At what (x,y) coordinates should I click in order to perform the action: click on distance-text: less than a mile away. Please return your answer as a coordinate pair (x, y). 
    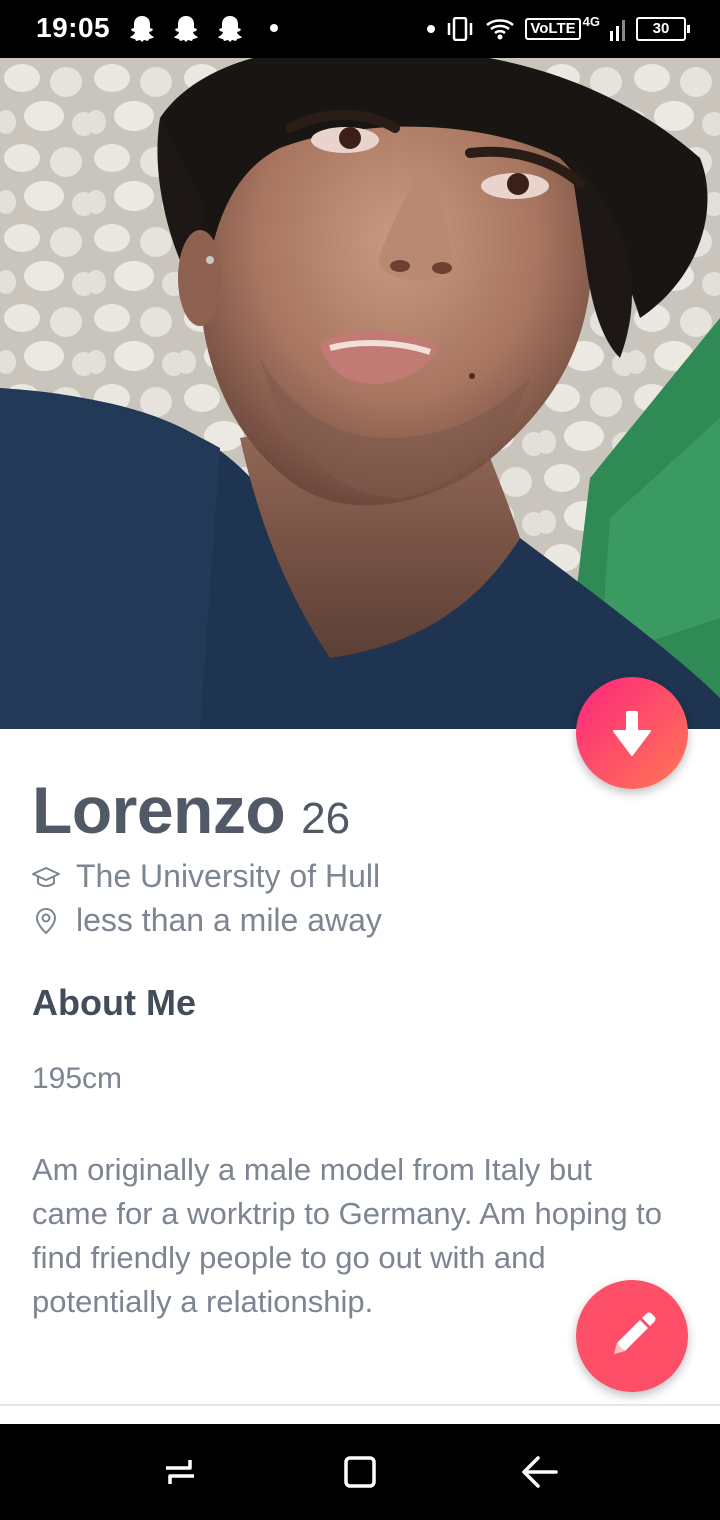
    Looking at the image, I should click on (229, 920).